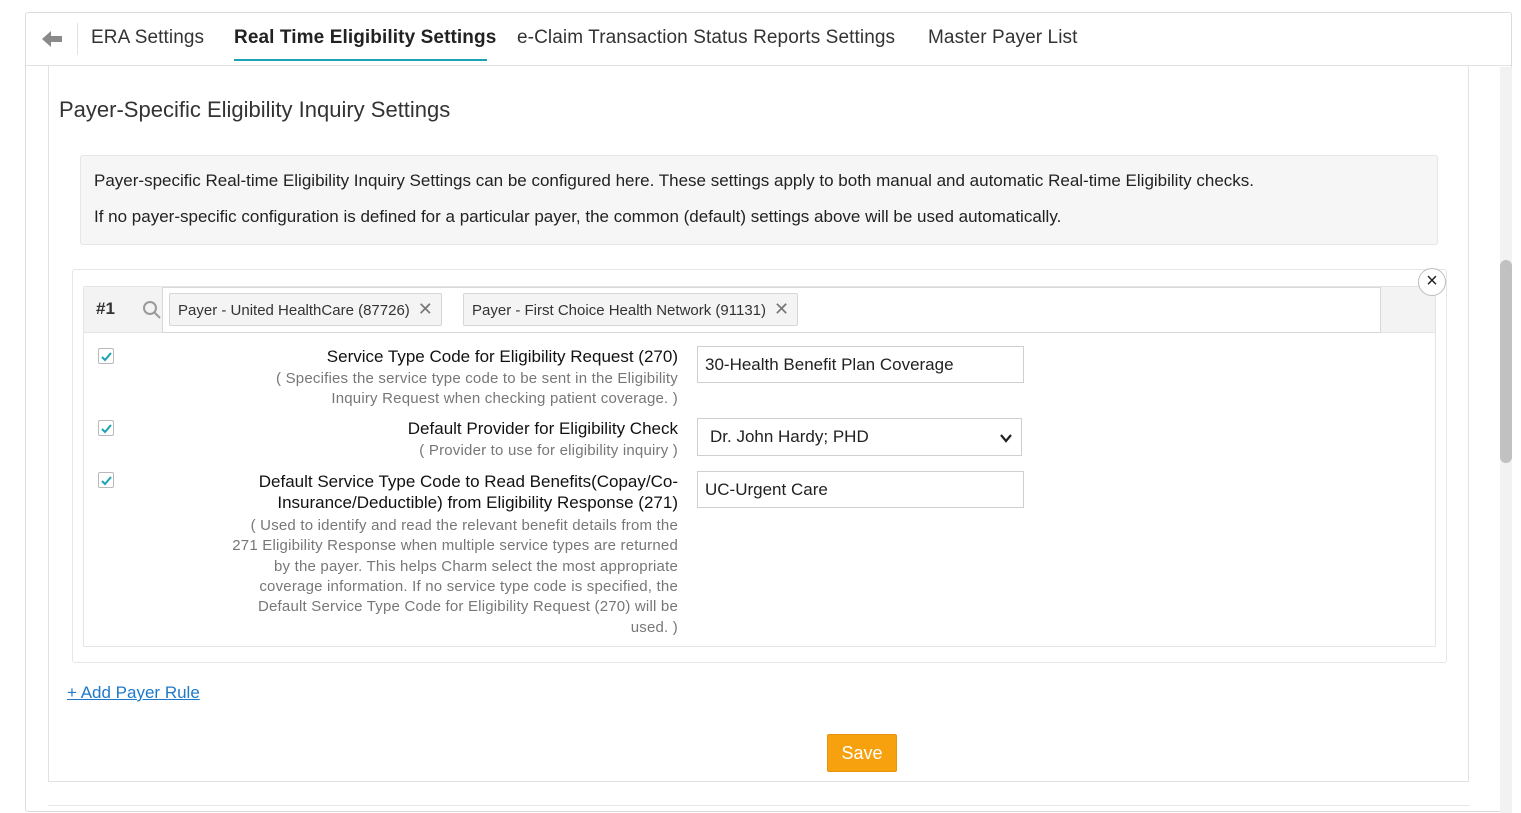 This screenshot has height=813, width=1521. Describe the element at coordinates (862, 753) in the screenshot. I see `save-button: Save` at that location.